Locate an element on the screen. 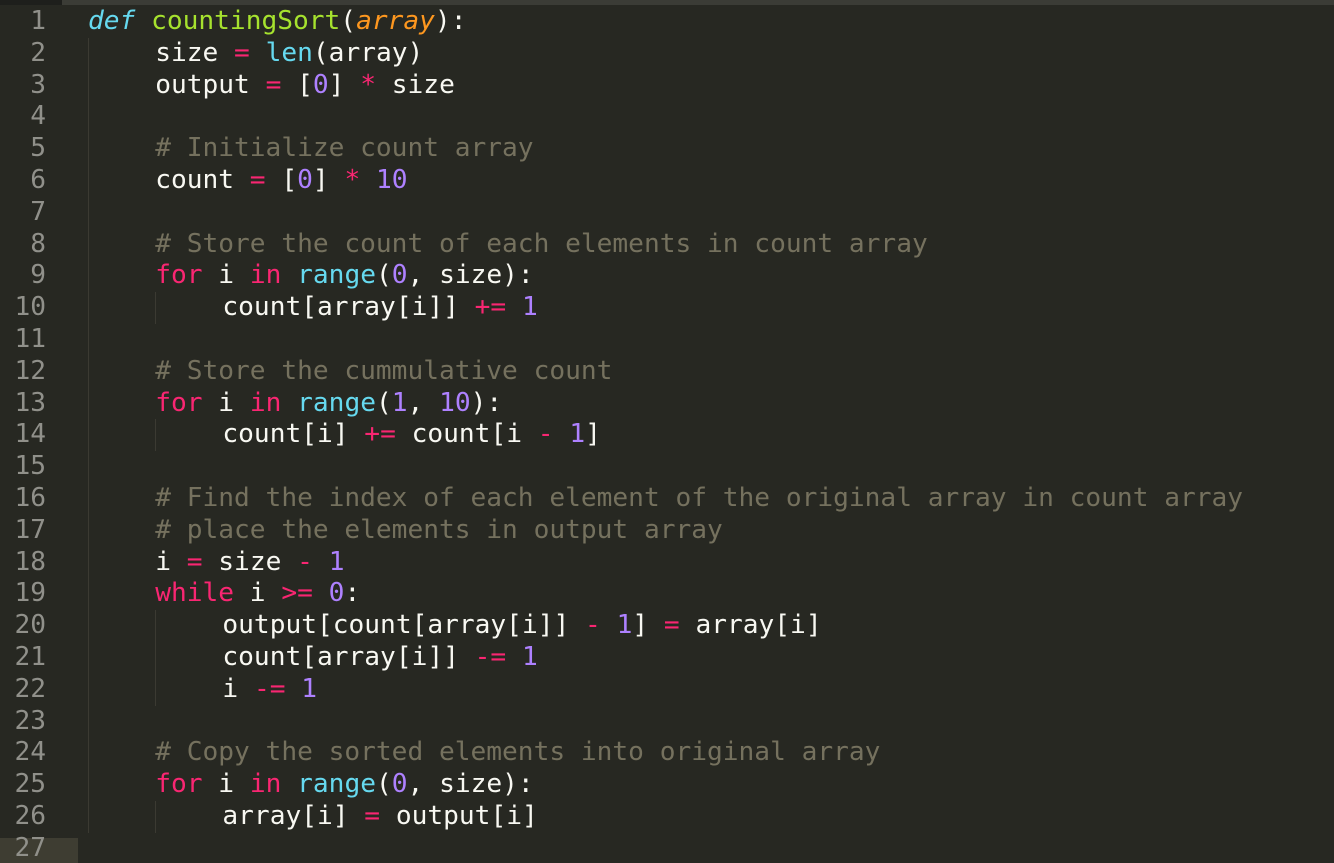  code-token: 10 is located at coordinates (455, 402).